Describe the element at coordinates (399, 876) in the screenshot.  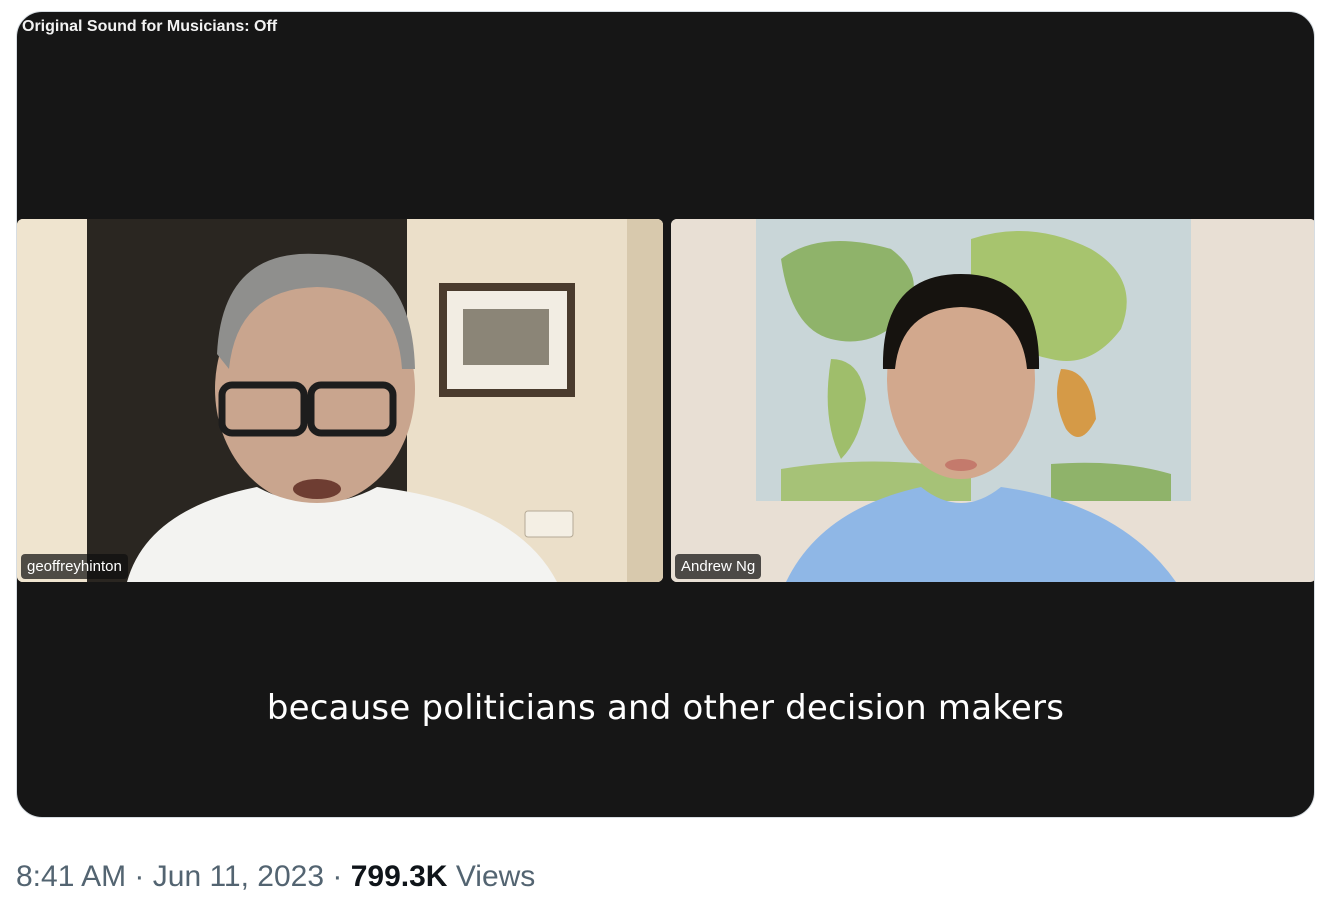
I see `views-count: 799.3K` at that location.